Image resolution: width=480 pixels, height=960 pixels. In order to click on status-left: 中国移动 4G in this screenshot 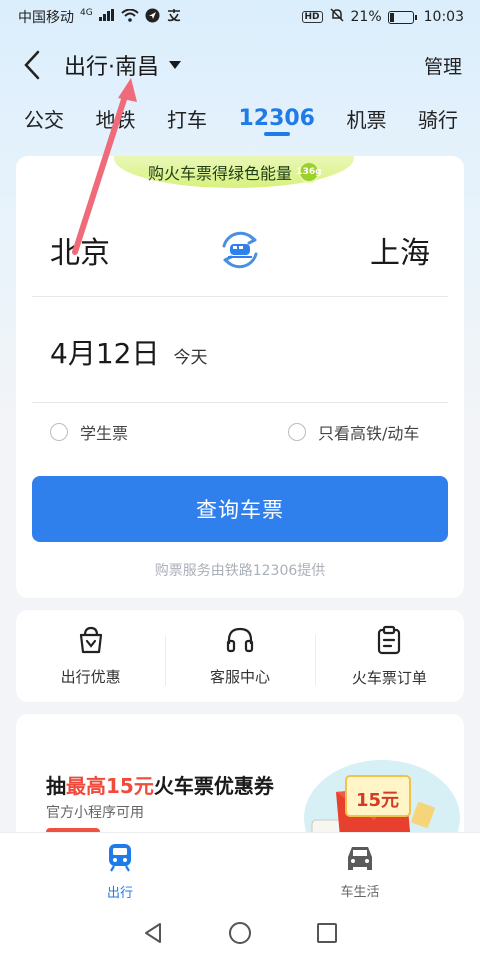, I will do `click(100, 17)`.